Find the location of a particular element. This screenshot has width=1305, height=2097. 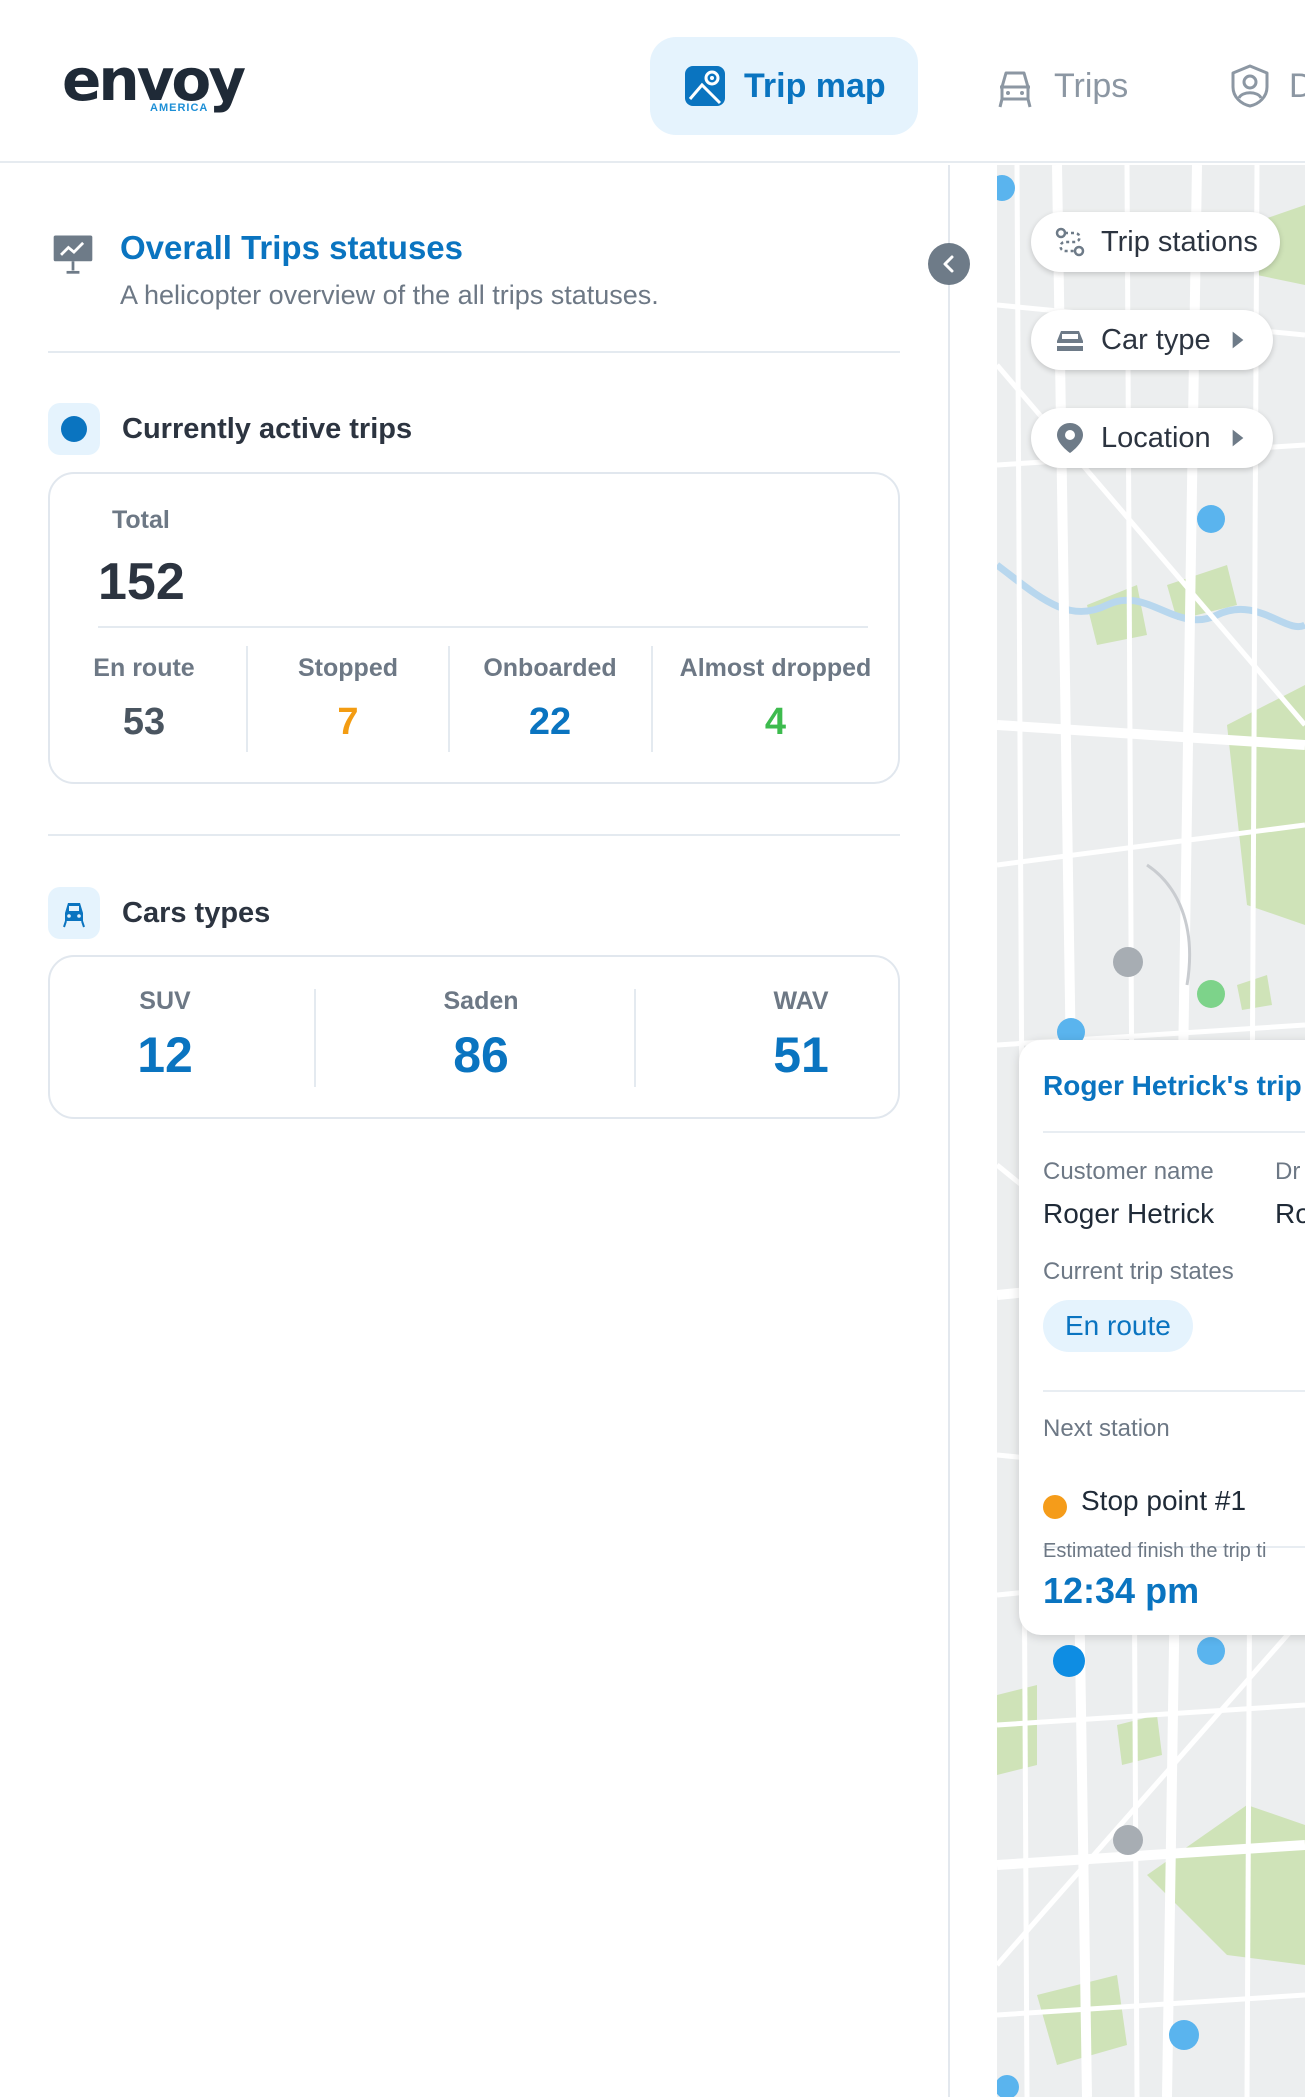

stat-label: En route is located at coordinates (144, 668).